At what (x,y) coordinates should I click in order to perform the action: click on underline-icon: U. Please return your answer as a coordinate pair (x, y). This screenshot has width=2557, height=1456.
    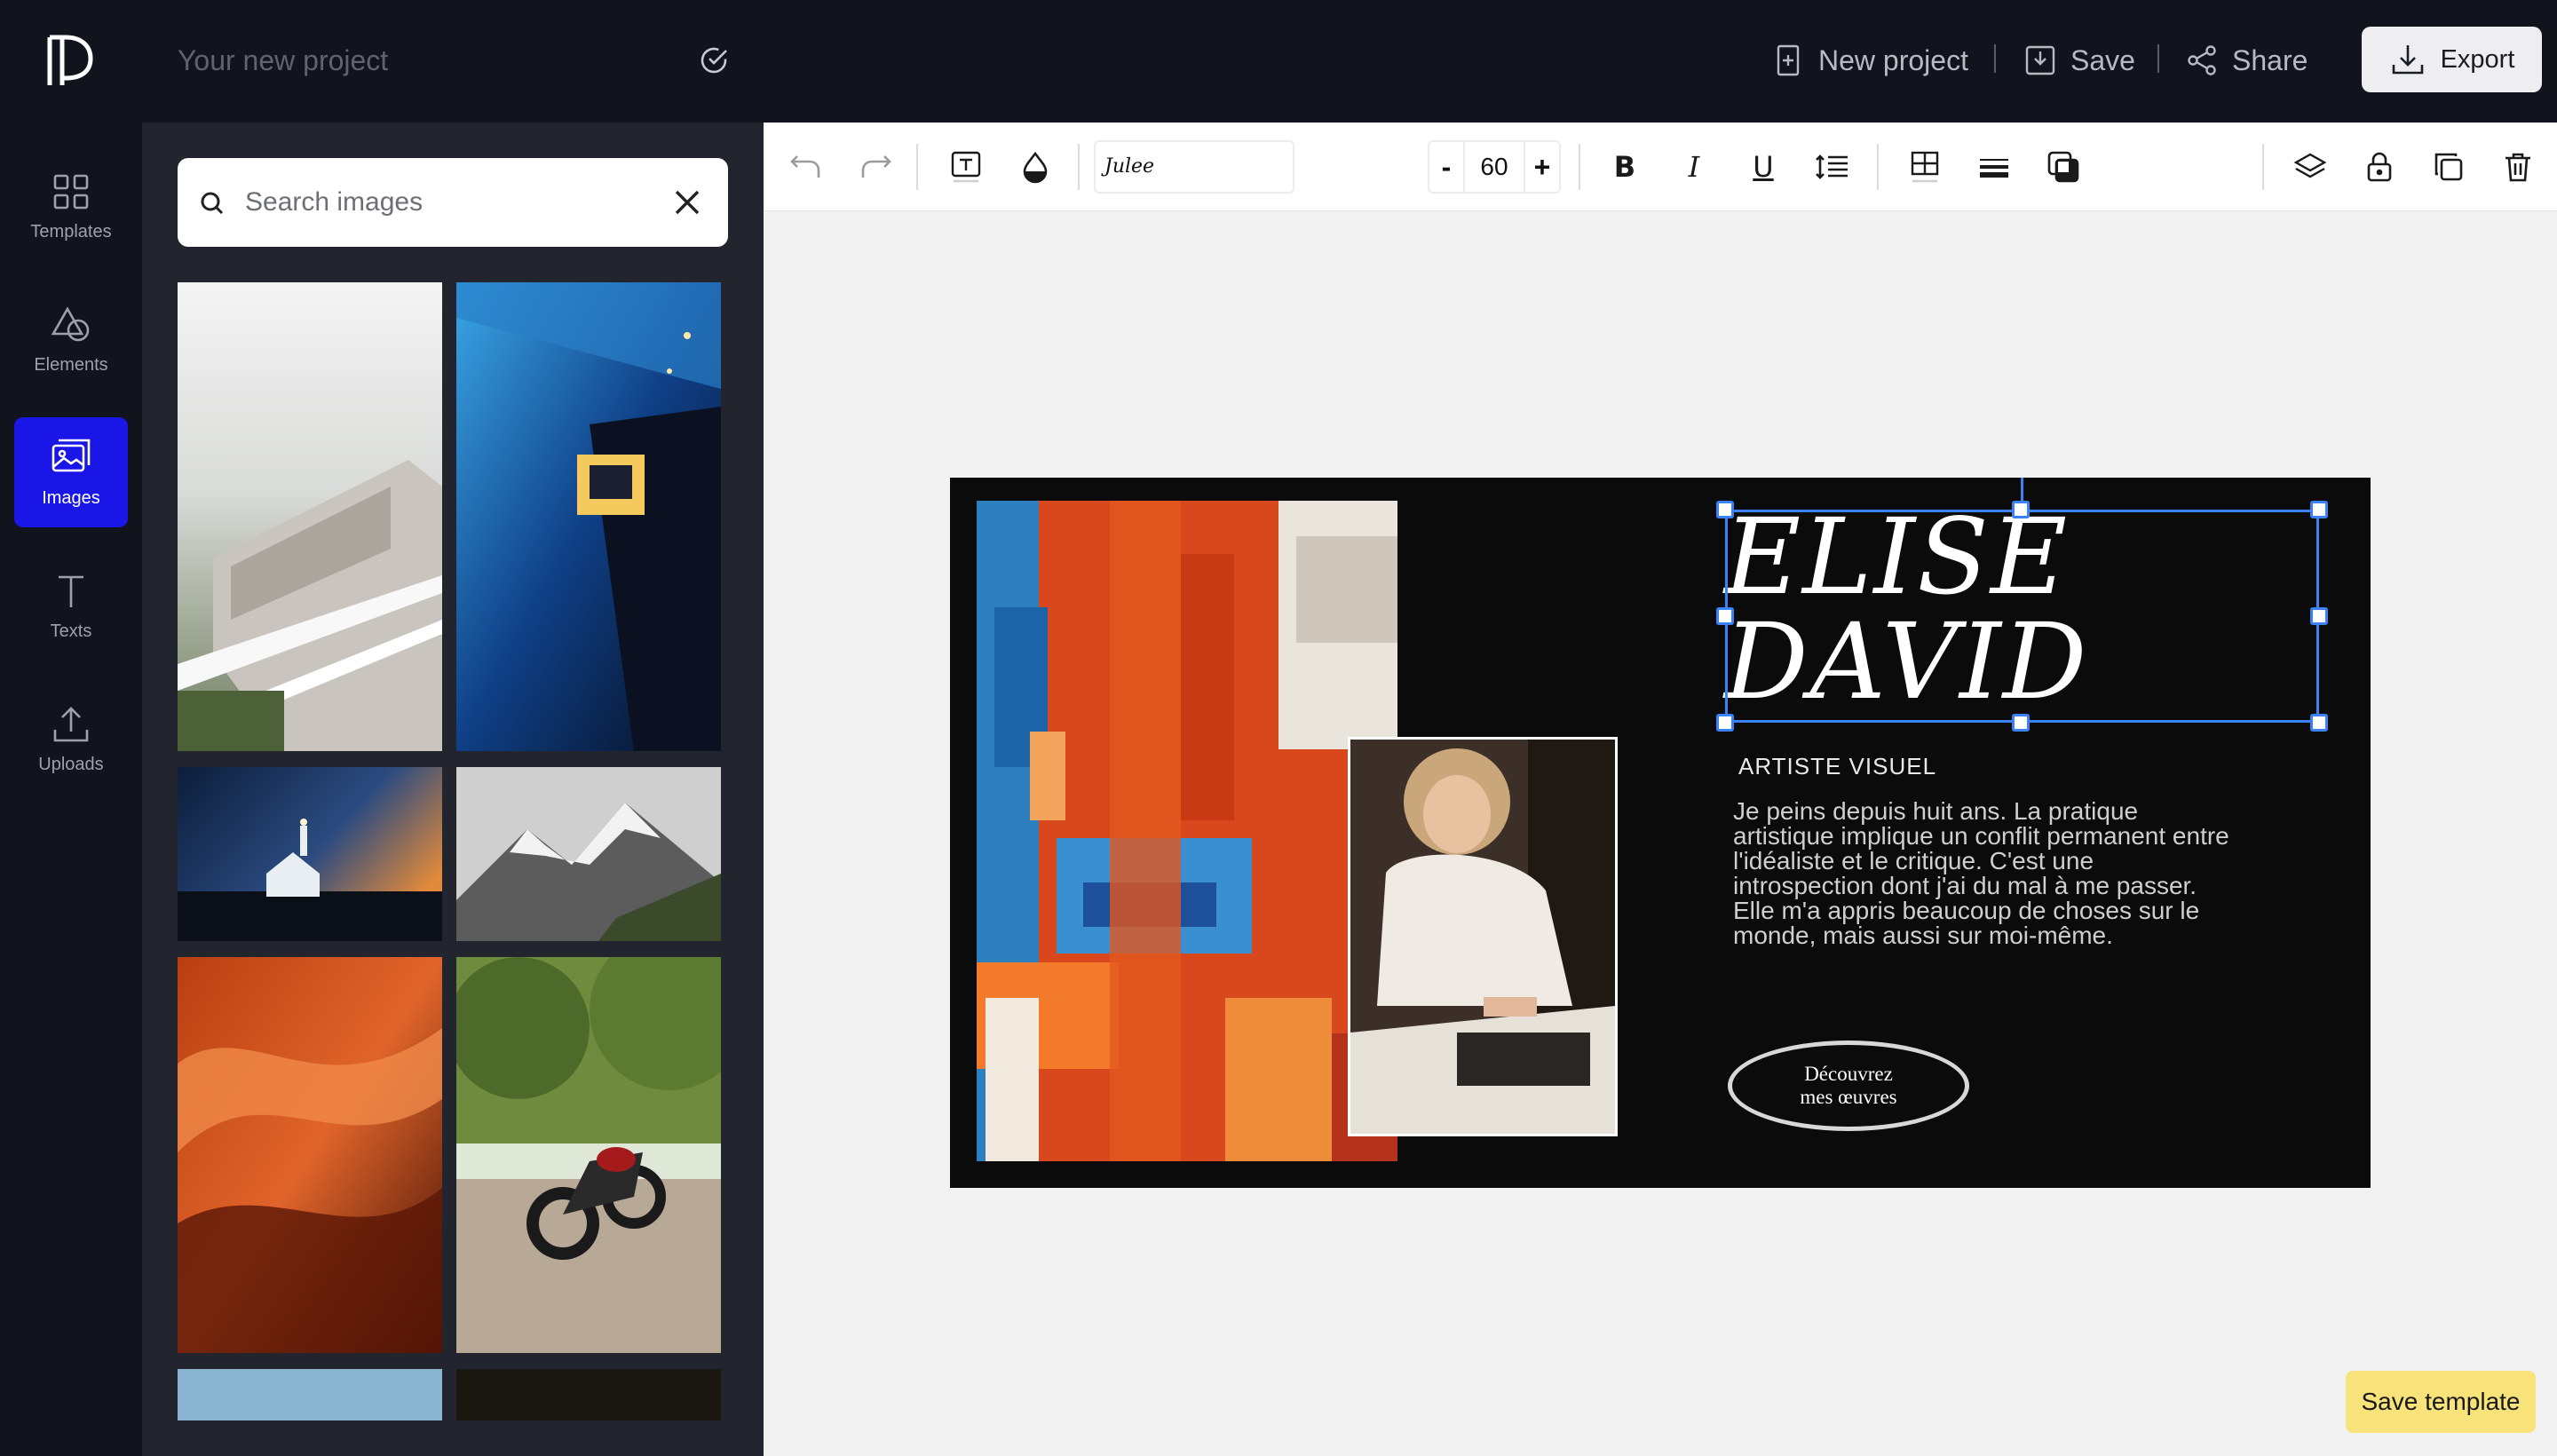
    Looking at the image, I should click on (1763, 167).